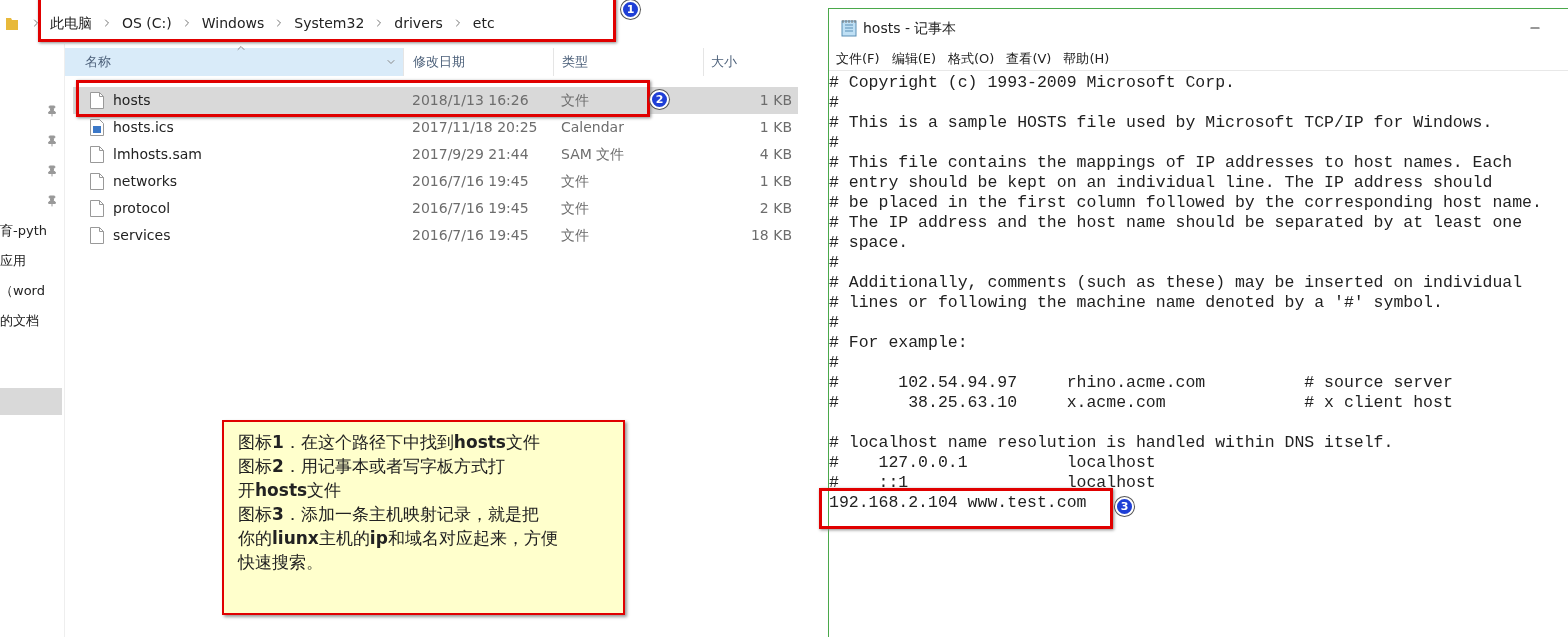 The height and width of the screenshot is (637, 1568). Describe the element at coordinates (389, 514) in the screenshot. I see `note-line: 图标3．添加一条主机映射记录，就是把` at that location.